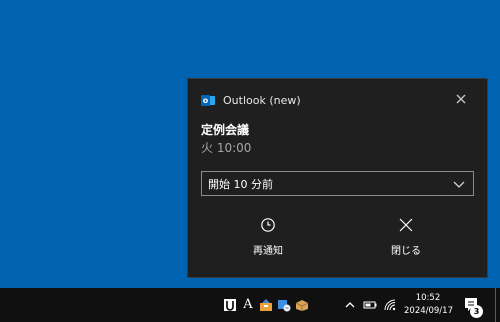 This screenshot has width=500, height=322. I want to click on taskbar-clock: 10:52 2024/09/17, so click(428, 305).